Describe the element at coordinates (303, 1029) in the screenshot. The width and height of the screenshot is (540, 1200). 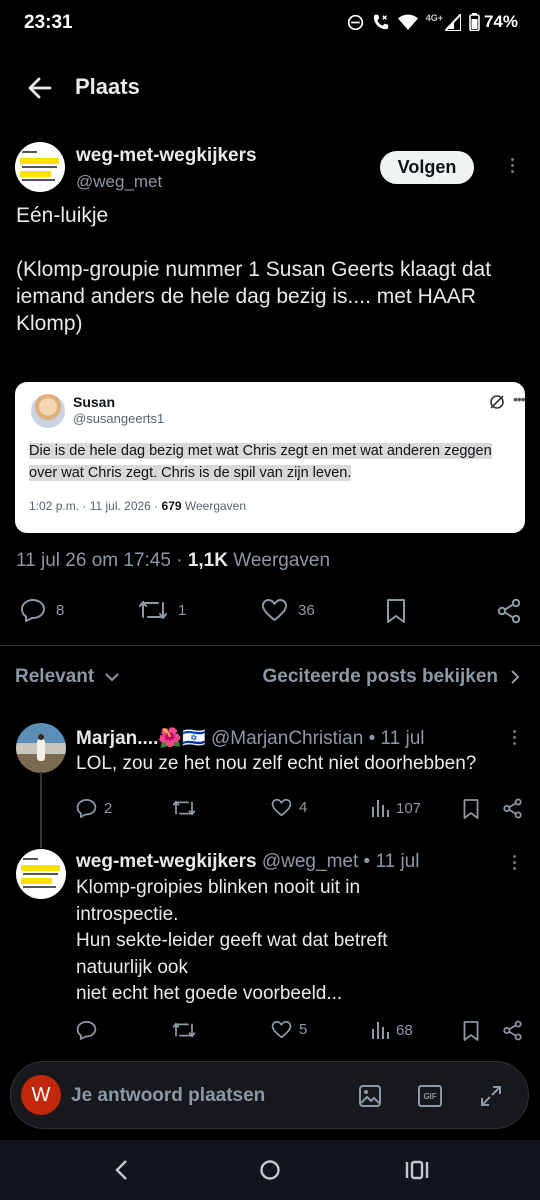
I see `reply-like-count: 5` at that location.